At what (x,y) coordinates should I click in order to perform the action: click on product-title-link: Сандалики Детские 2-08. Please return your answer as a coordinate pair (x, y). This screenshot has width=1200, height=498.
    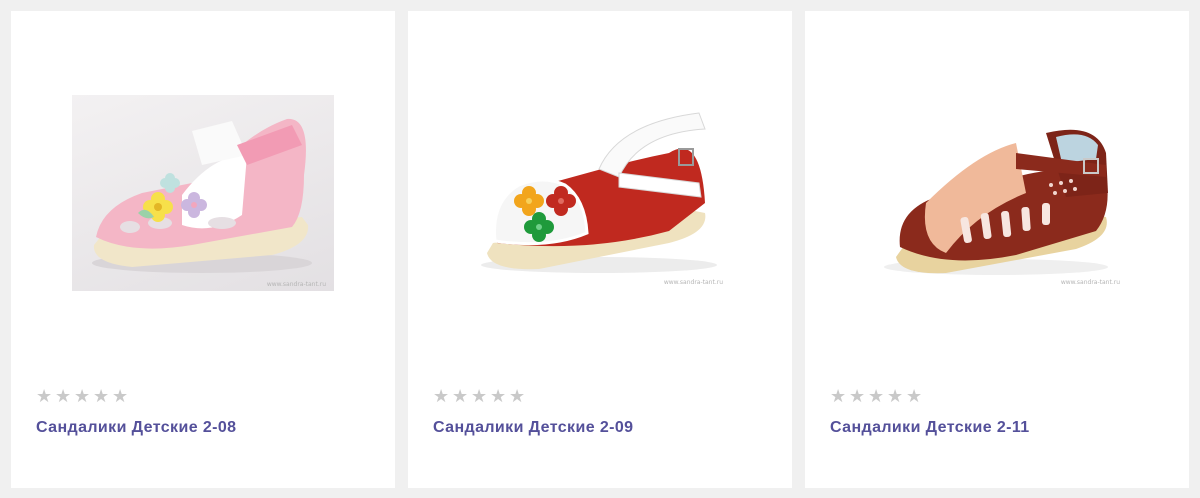
    Looking at the image, I should click on (136, 428).